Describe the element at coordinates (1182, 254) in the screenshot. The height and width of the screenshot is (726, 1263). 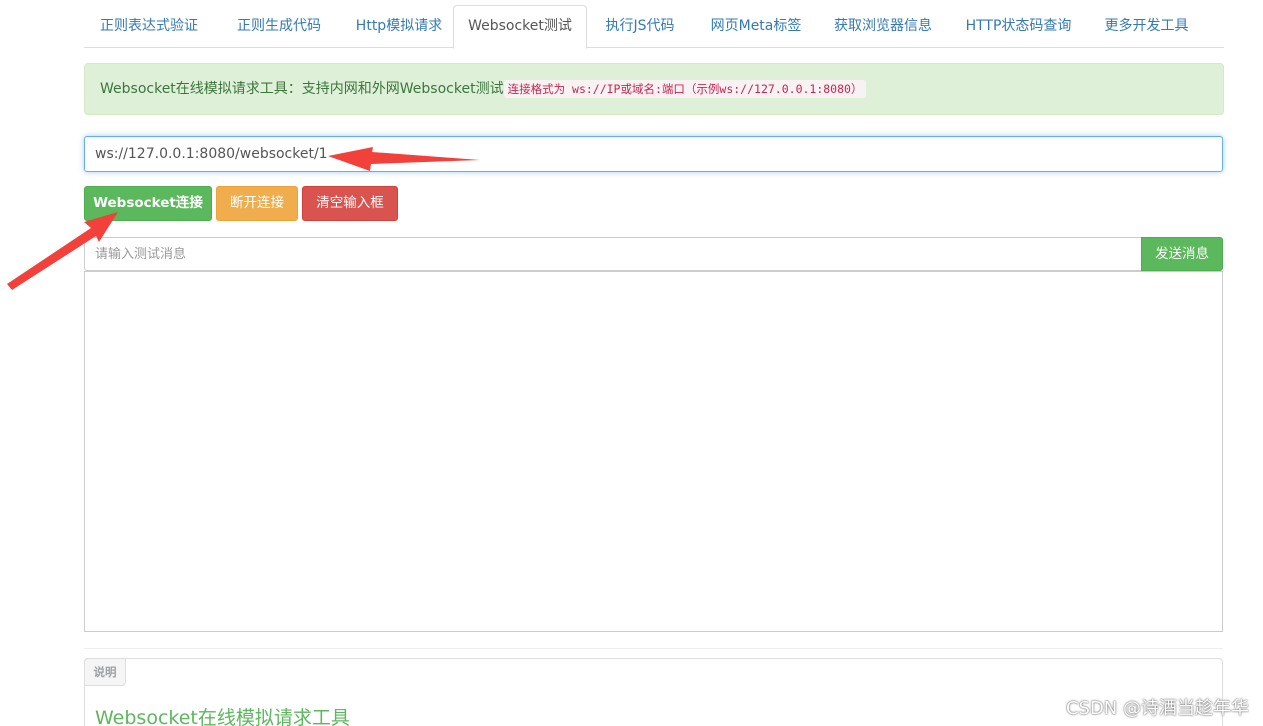
I see `send-message-button: 发送消息` at that location.